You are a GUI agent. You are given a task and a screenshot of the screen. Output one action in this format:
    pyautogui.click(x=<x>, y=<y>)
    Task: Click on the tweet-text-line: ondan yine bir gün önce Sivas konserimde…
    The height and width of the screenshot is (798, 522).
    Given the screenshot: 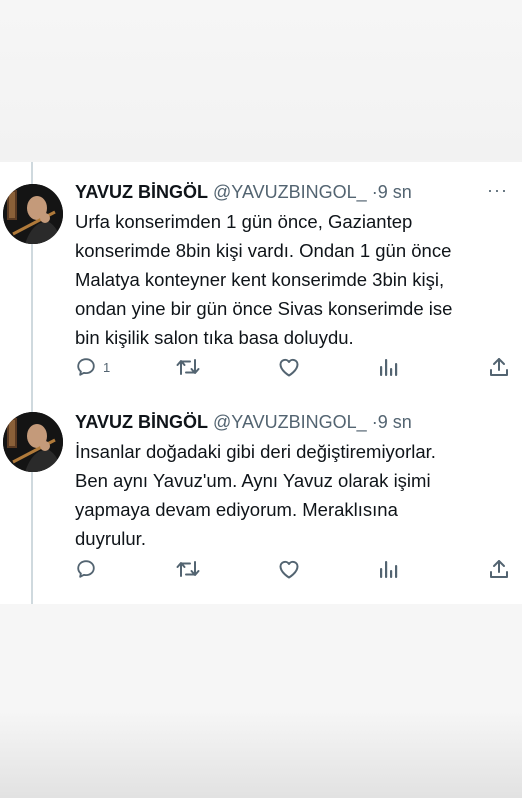 What is the action you would take?
    pyautogui.click(x=264, y=308)
    